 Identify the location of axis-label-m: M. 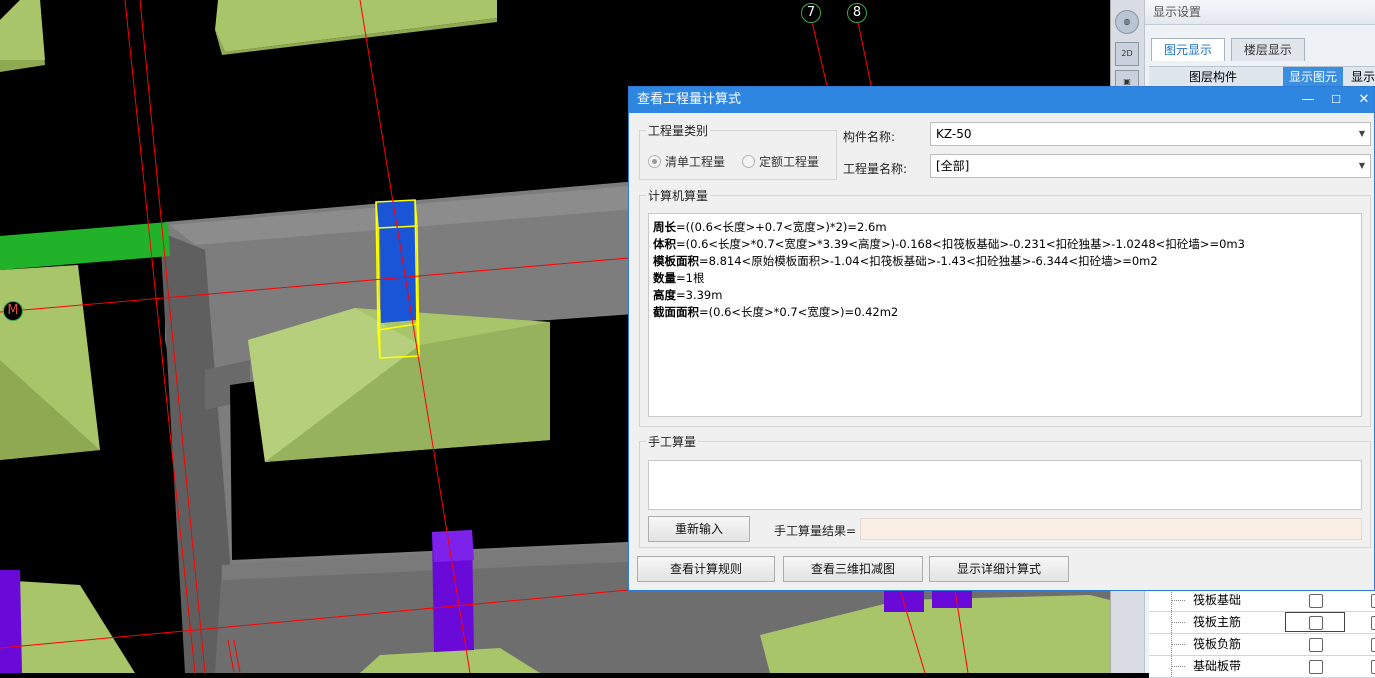
(13, 311).